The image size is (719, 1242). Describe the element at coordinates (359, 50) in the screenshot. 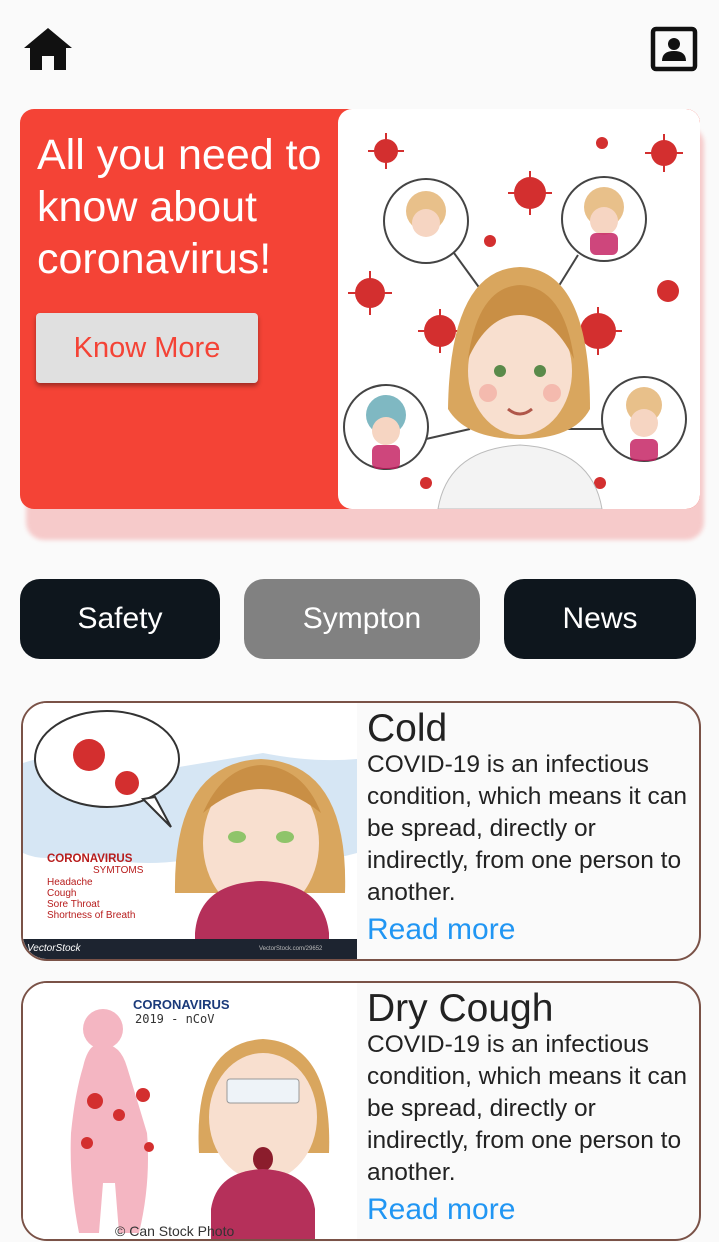

I see `top-bar` at that location.